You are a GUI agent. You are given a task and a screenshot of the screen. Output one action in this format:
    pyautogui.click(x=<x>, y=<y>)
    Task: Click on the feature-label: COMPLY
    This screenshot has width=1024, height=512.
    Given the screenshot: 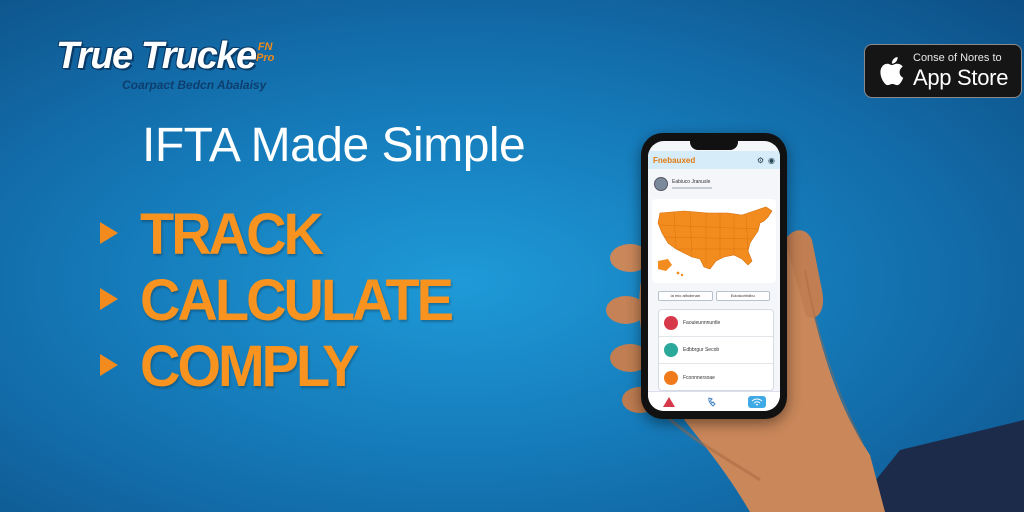 What is the action you would take?
    pyautogui.click(x=249, y=365)
    